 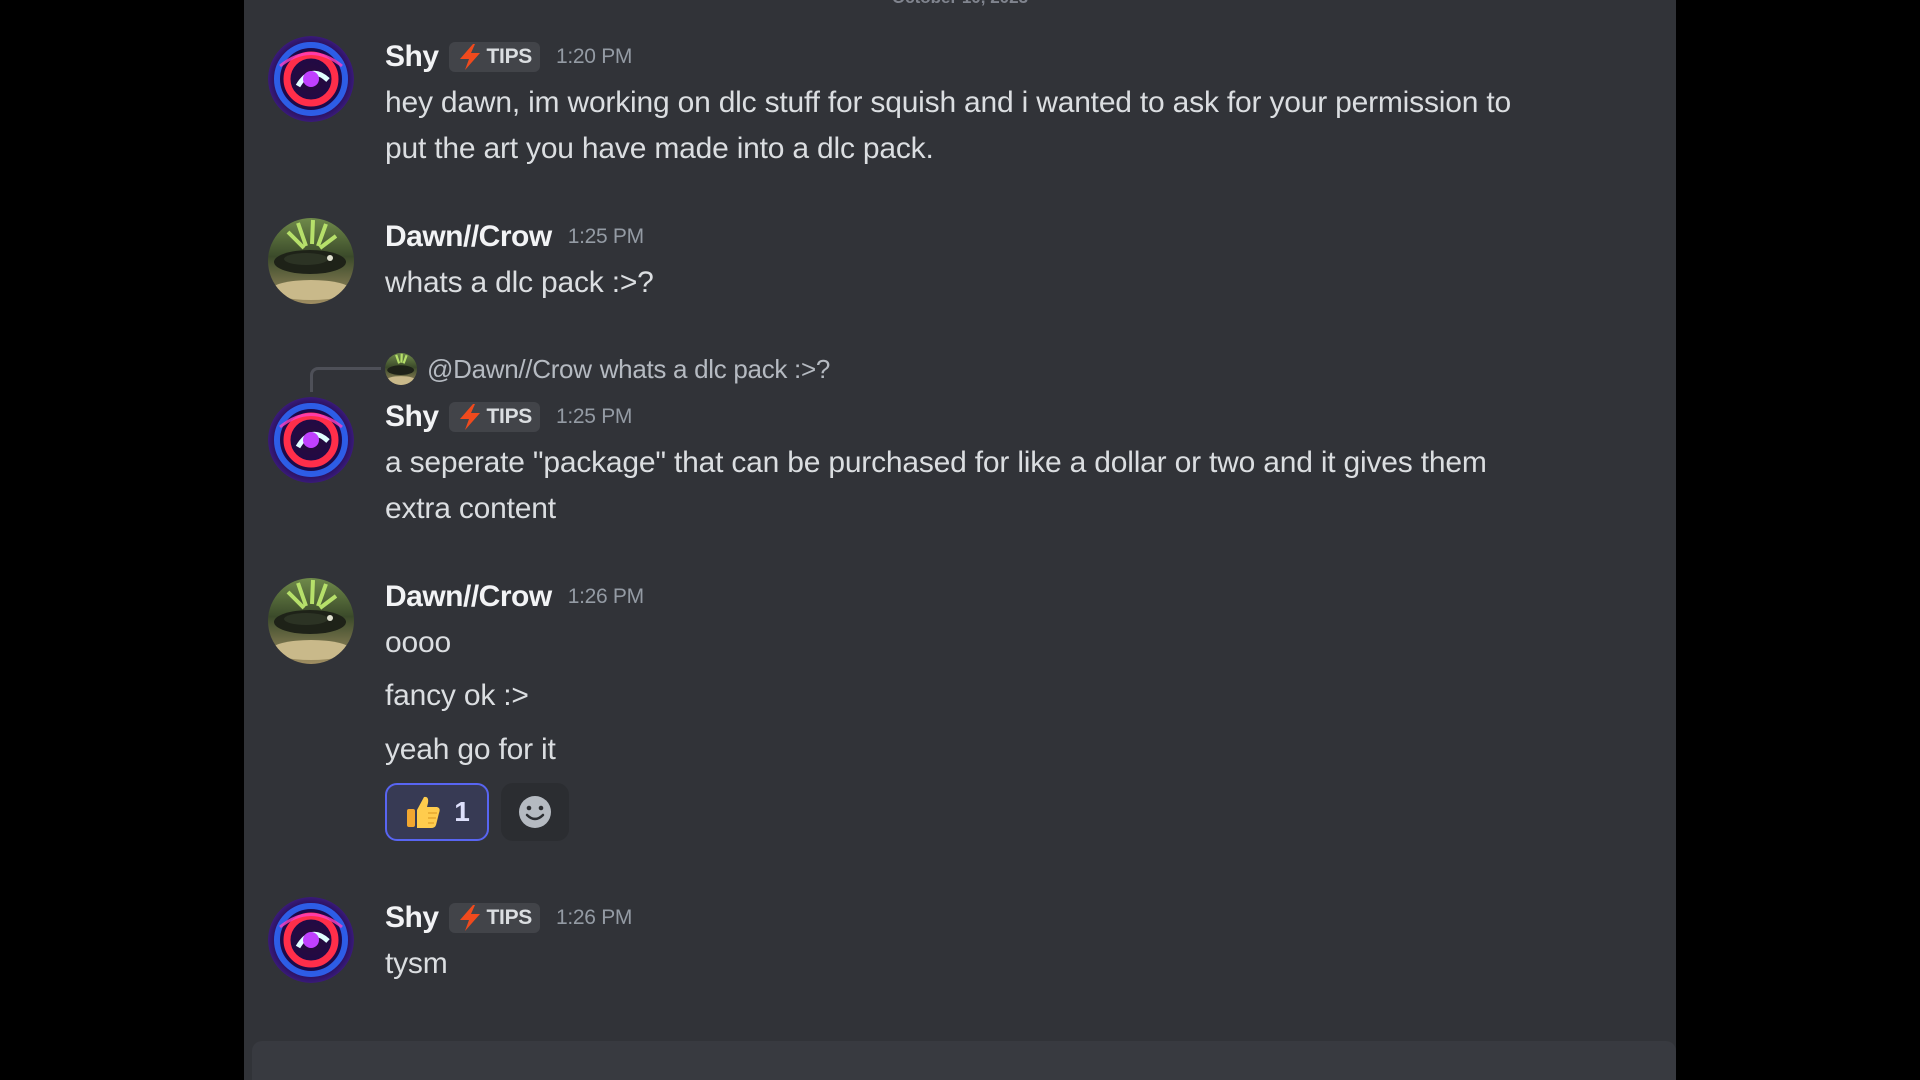 What do you see at coordinates (345, 379) in the screenshot?
I see `reply-connector` at bounding box center [345, 379].